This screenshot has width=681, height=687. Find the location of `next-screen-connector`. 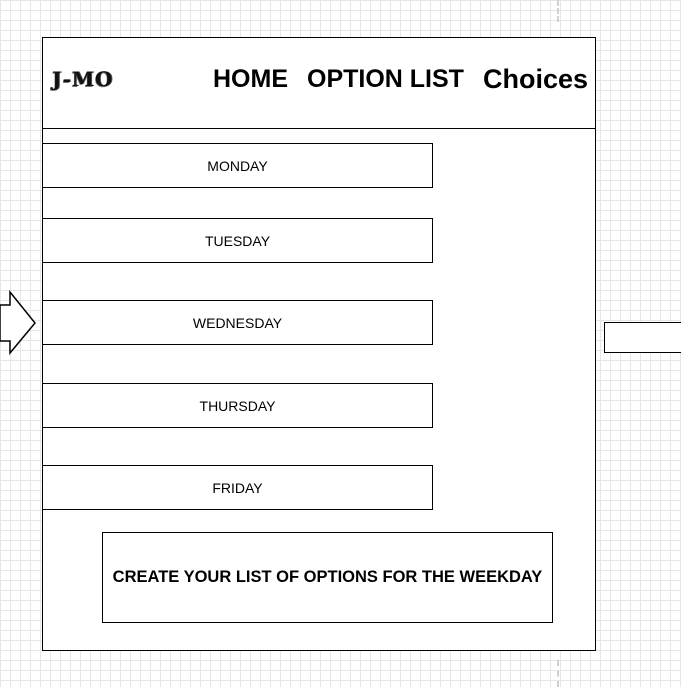

next-screen-connector is located at coordinates (642, 337).